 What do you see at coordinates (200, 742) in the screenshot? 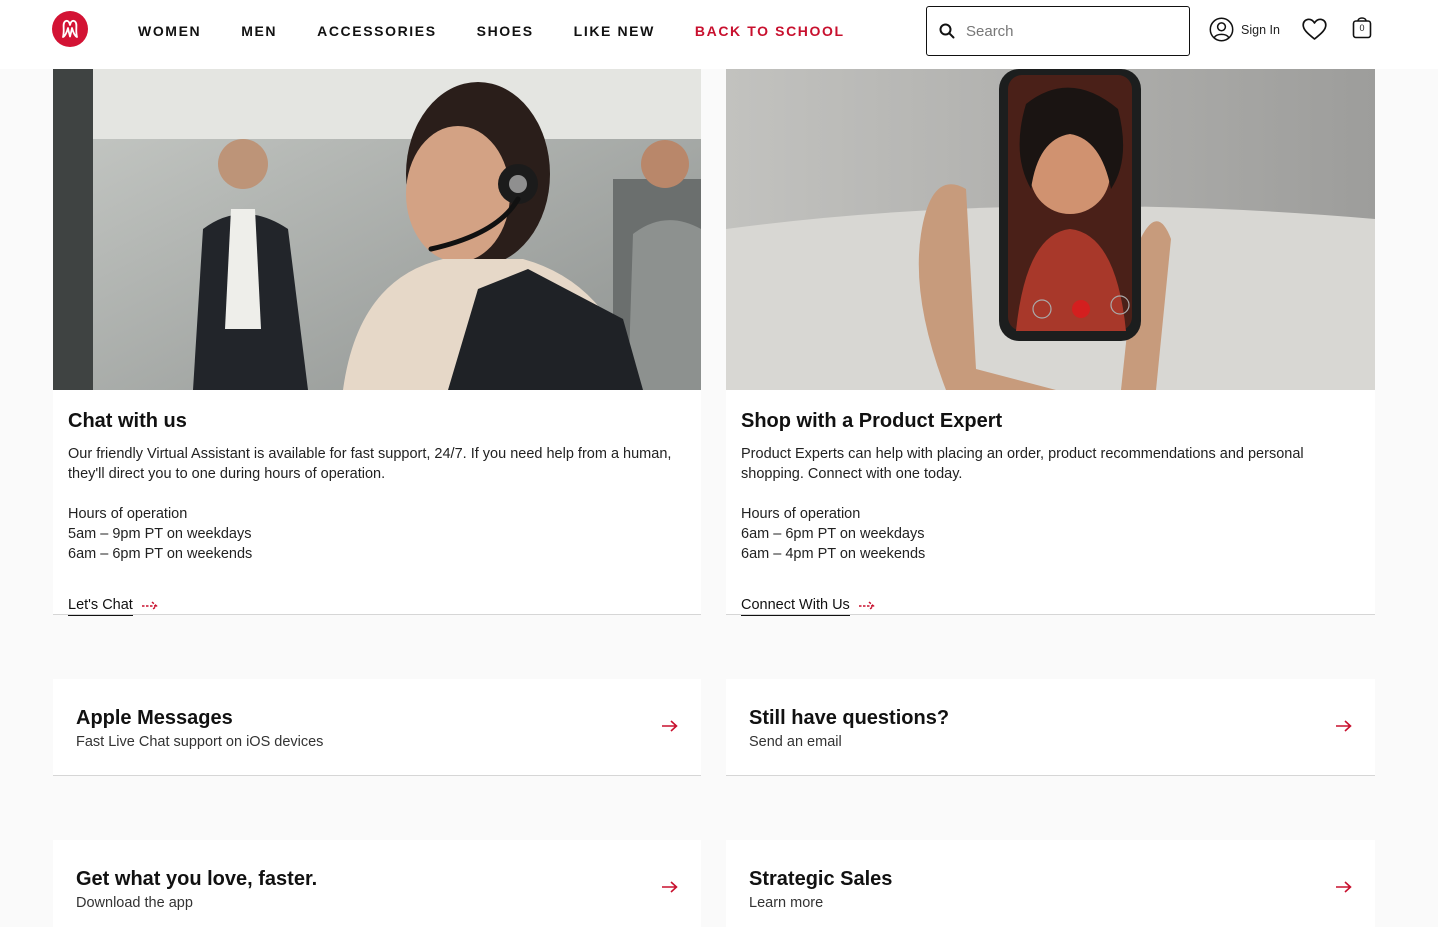
I see `link-subtitle: Fast Live Chat support on iOS devices` at bounding box center [200, 742].